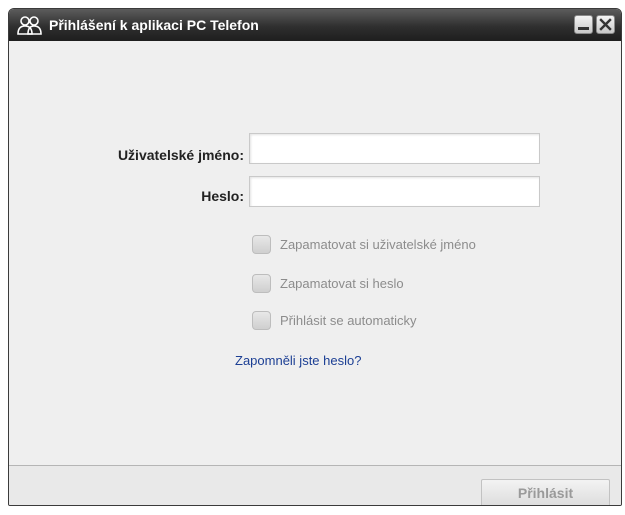 The image size is (625, 515). What do you see at coordinates (222, 196) in the screenshot?
I see `password-label: Heslo:` at bounding box center [222, 196].